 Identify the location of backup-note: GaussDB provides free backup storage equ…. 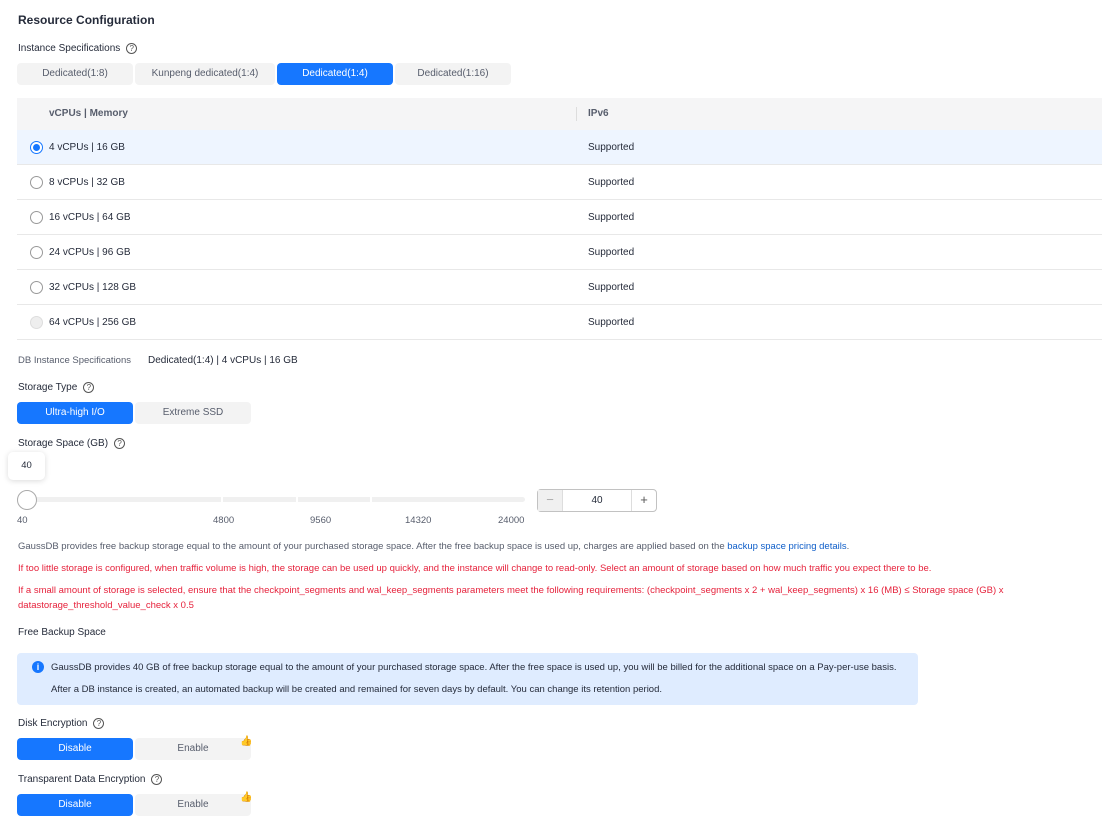
(433, 546).